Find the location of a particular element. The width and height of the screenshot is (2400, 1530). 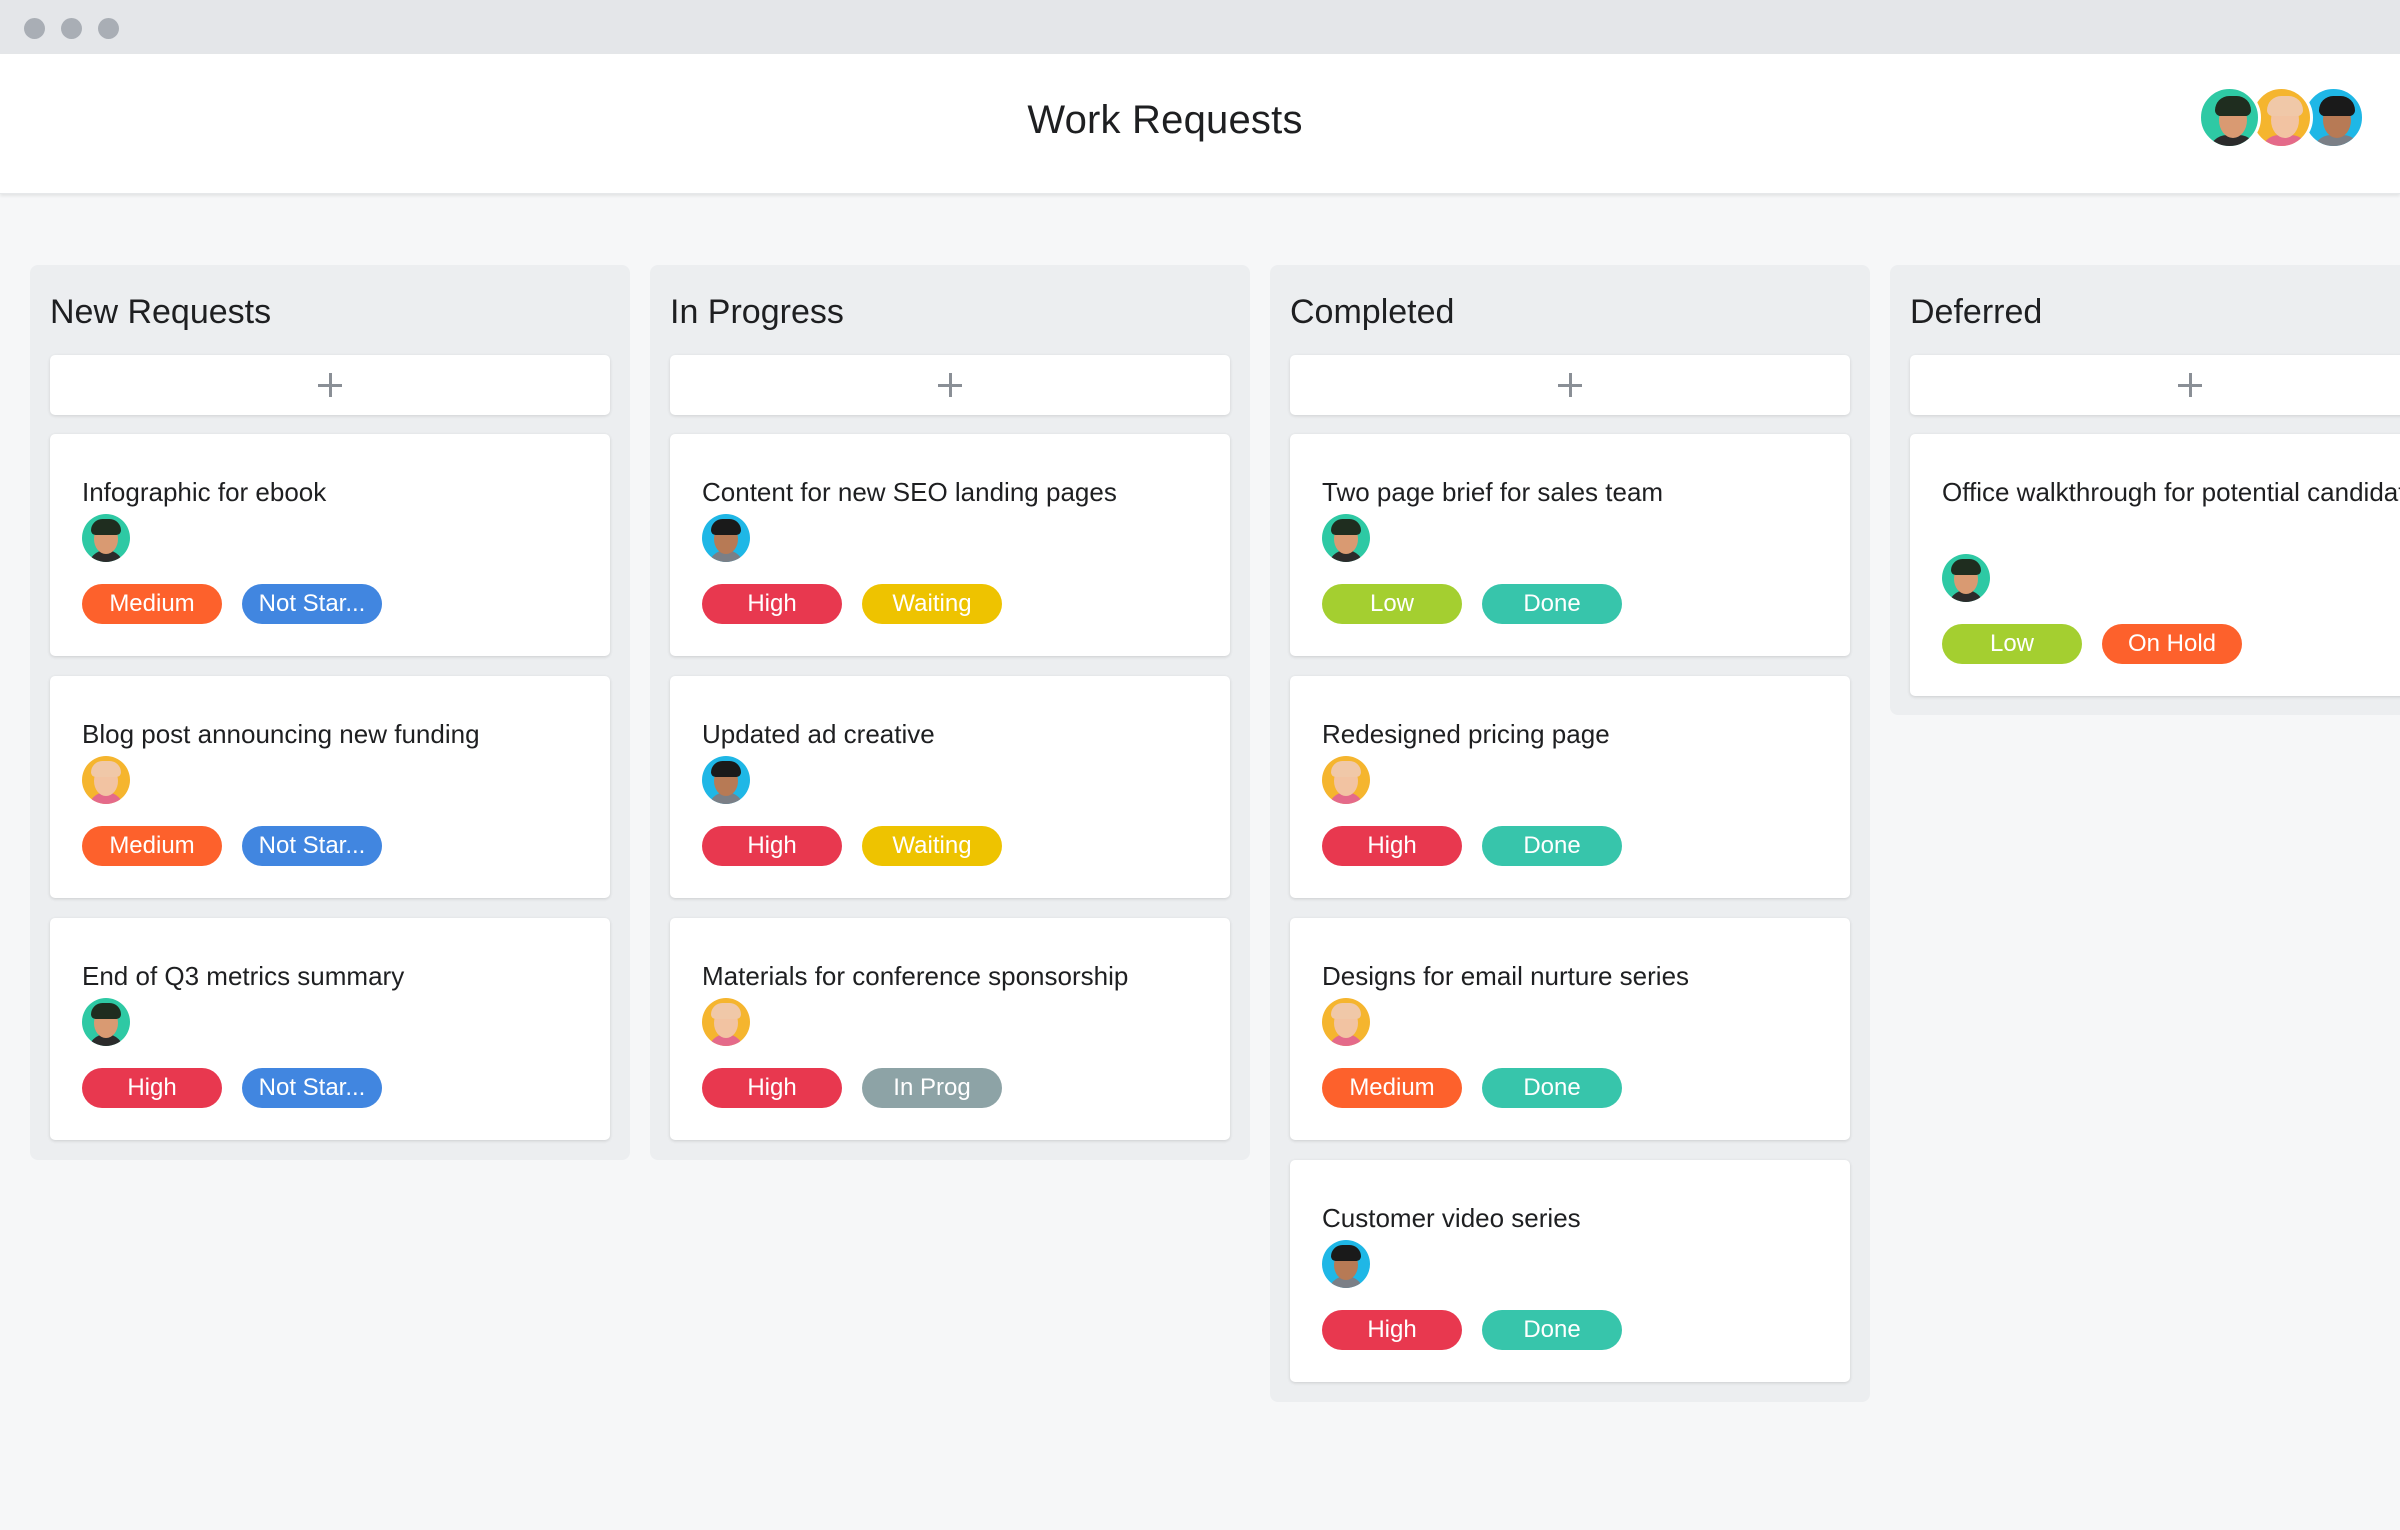

column-title: New Requests is located at coordinates (160, 312).